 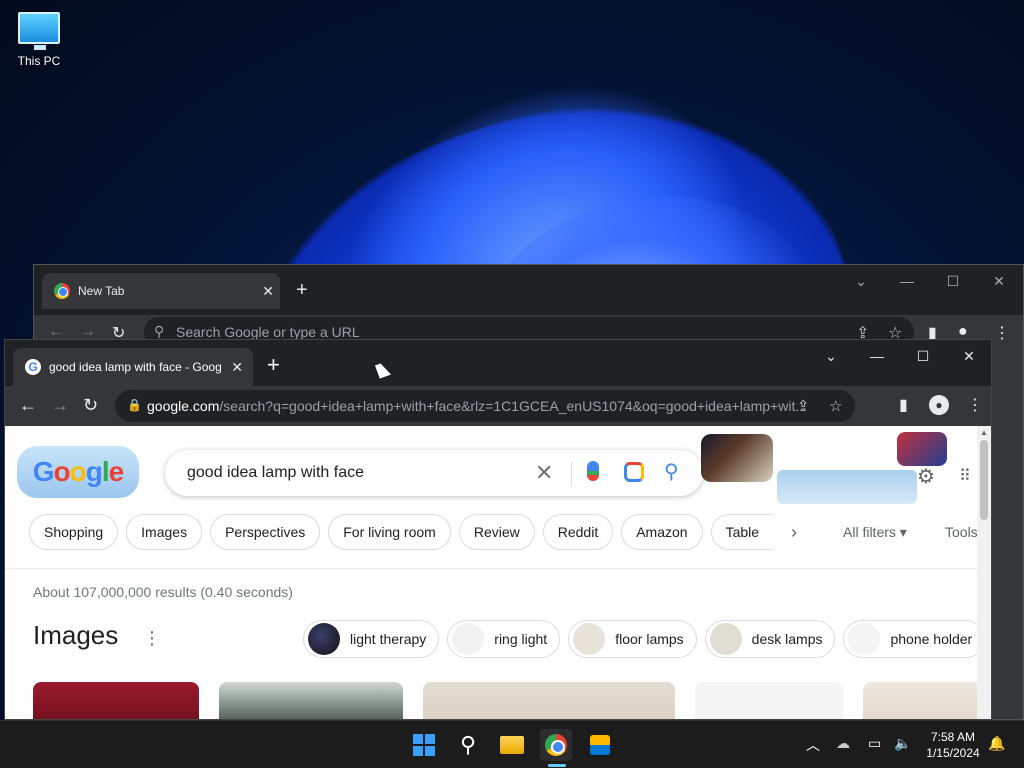 What do you see at coordinates (571, 474) in the screenshot?
I see `divider` at bounding box center [571, 474].